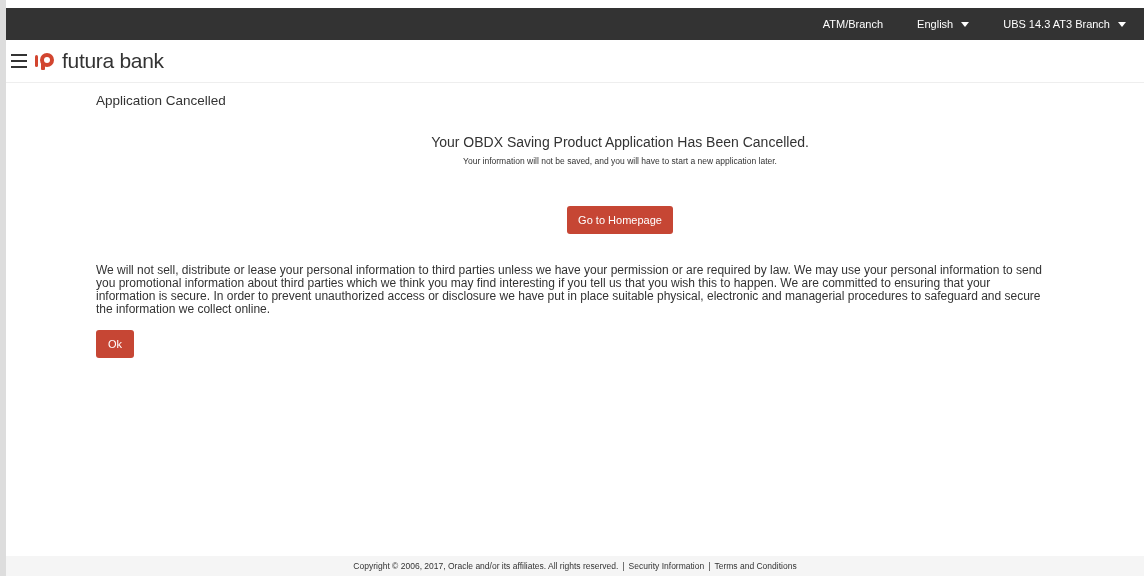 This screenshot has width=1144, height=576. What do you see at coordinates (569, 290) in the screenshot?
I see `privacy-text: We will not sell, distribute or lease your personal information to third parties unless we have your permission or are required by law. We may use your personal information to send you promotional information about third parties which we think you may find interesting if you tell us that you wish this to happen. We are committed to ensuring that your information is secure. In order to prevent unauthorized access or disclosure we have put in place suitable physical, electronic and managerial procedures to safeguard and secure the information we collect online.` at bounding box center [569, 290].